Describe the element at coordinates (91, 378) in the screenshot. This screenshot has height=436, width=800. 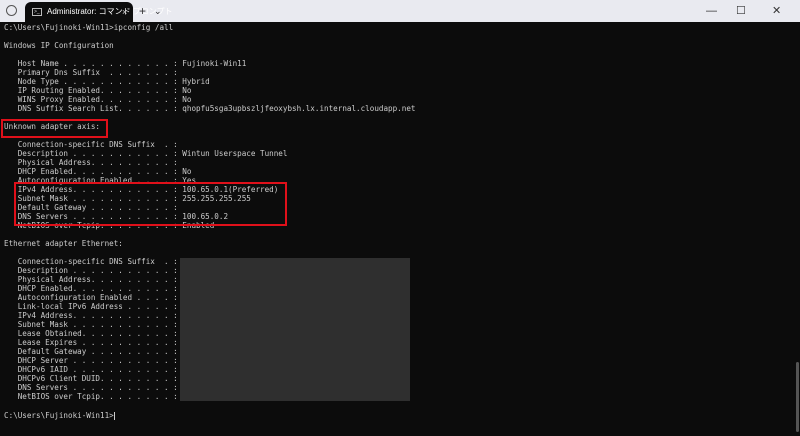
I see `output-line: DHCPv6 Client DUID. . . . . . . . :` at that location.